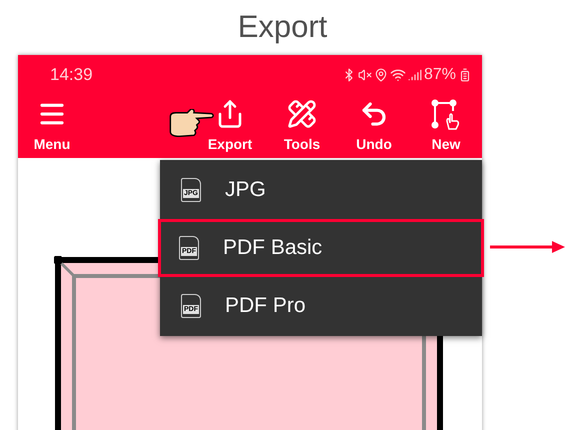  Describe the element at coordinates (283, 27) in the screenshot. I see `page-title: Export` at that location.